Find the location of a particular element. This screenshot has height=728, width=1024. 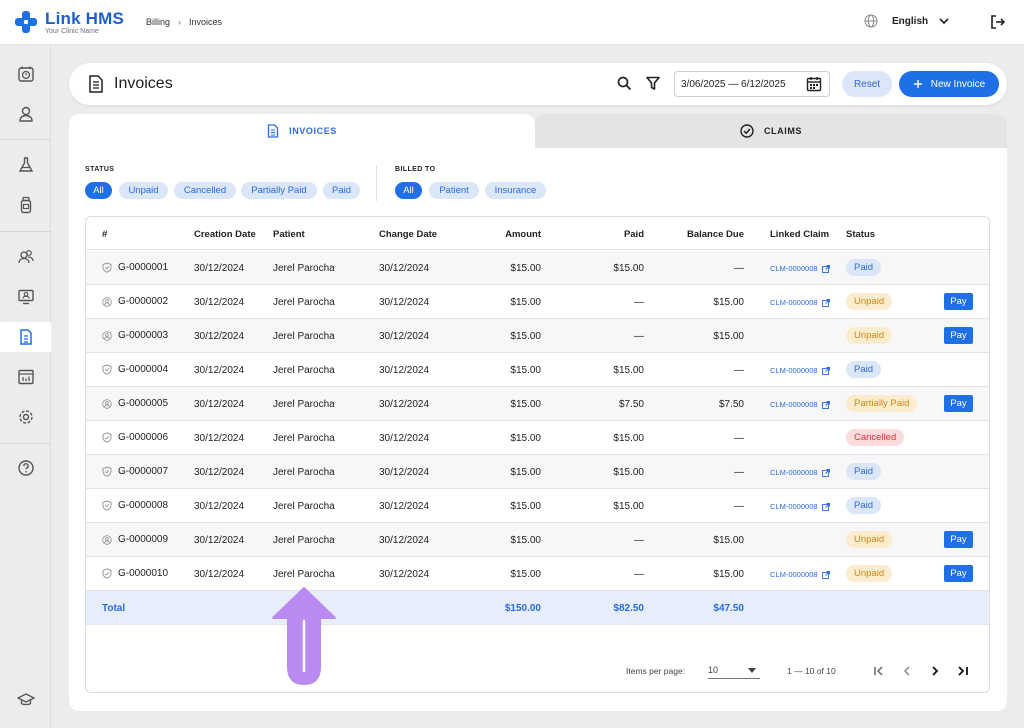

col-patient: Patient is located at coordinates (289, 234).